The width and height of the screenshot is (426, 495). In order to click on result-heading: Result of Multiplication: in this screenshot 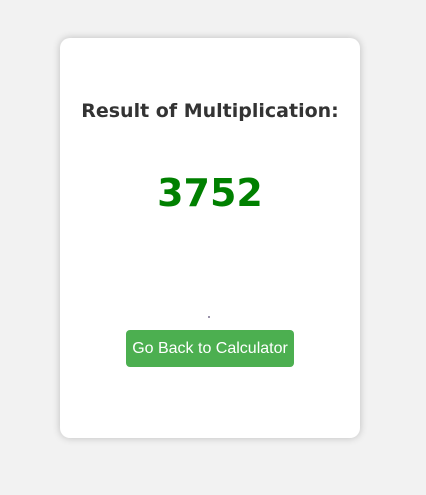, I will do `click(210, 111)`.